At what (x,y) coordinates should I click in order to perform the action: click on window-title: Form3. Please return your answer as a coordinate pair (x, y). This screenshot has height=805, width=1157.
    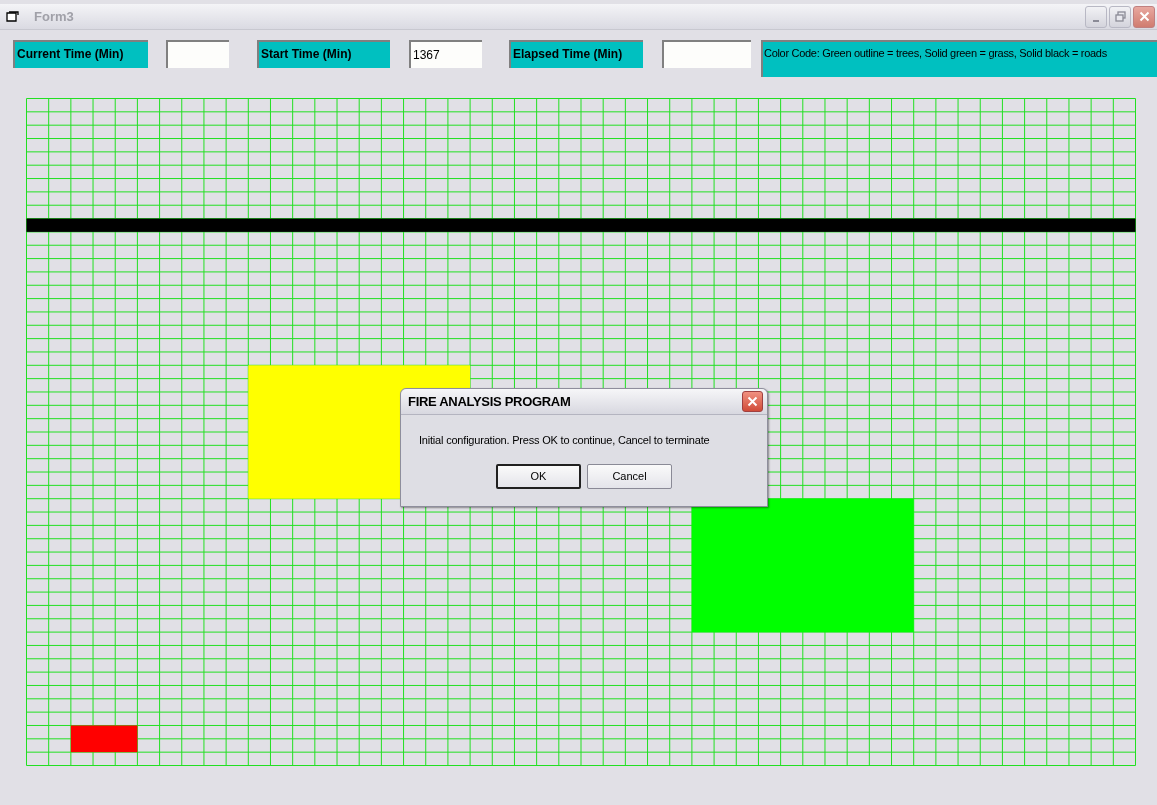
    Looking at the image, I should click on (54, 16).